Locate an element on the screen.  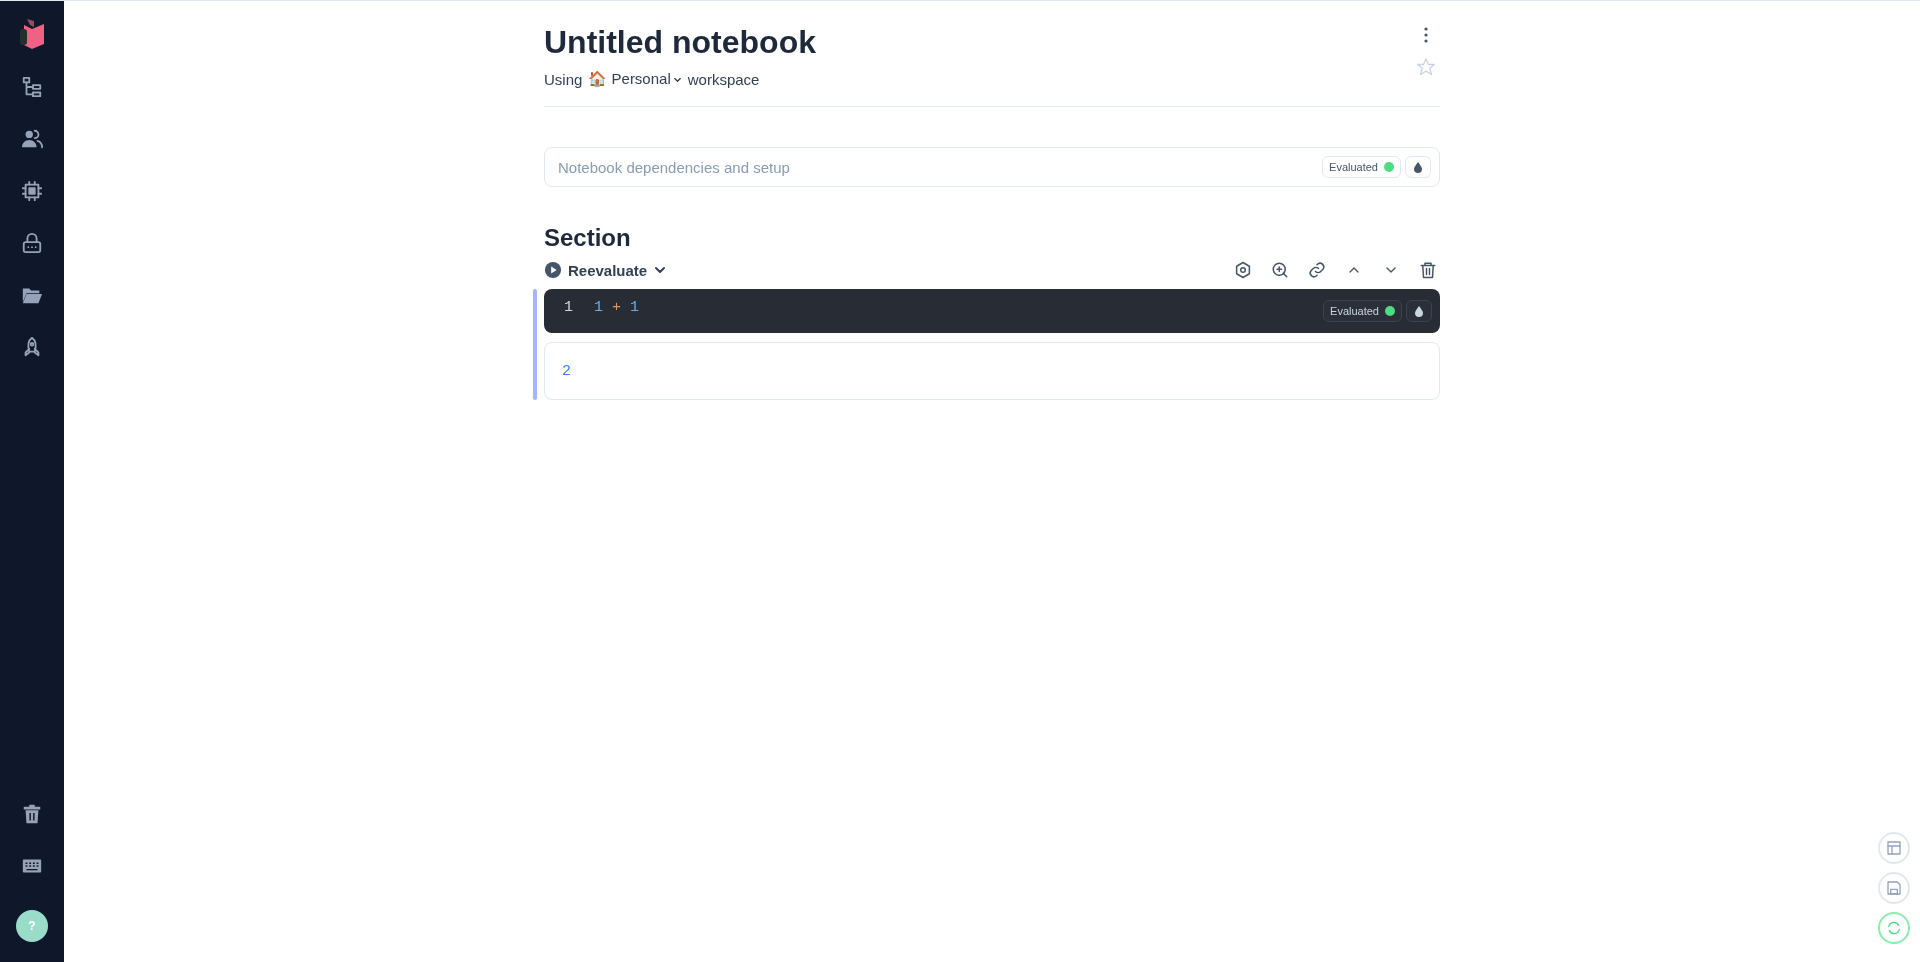
users-icon is located at coordinates (32, 139).